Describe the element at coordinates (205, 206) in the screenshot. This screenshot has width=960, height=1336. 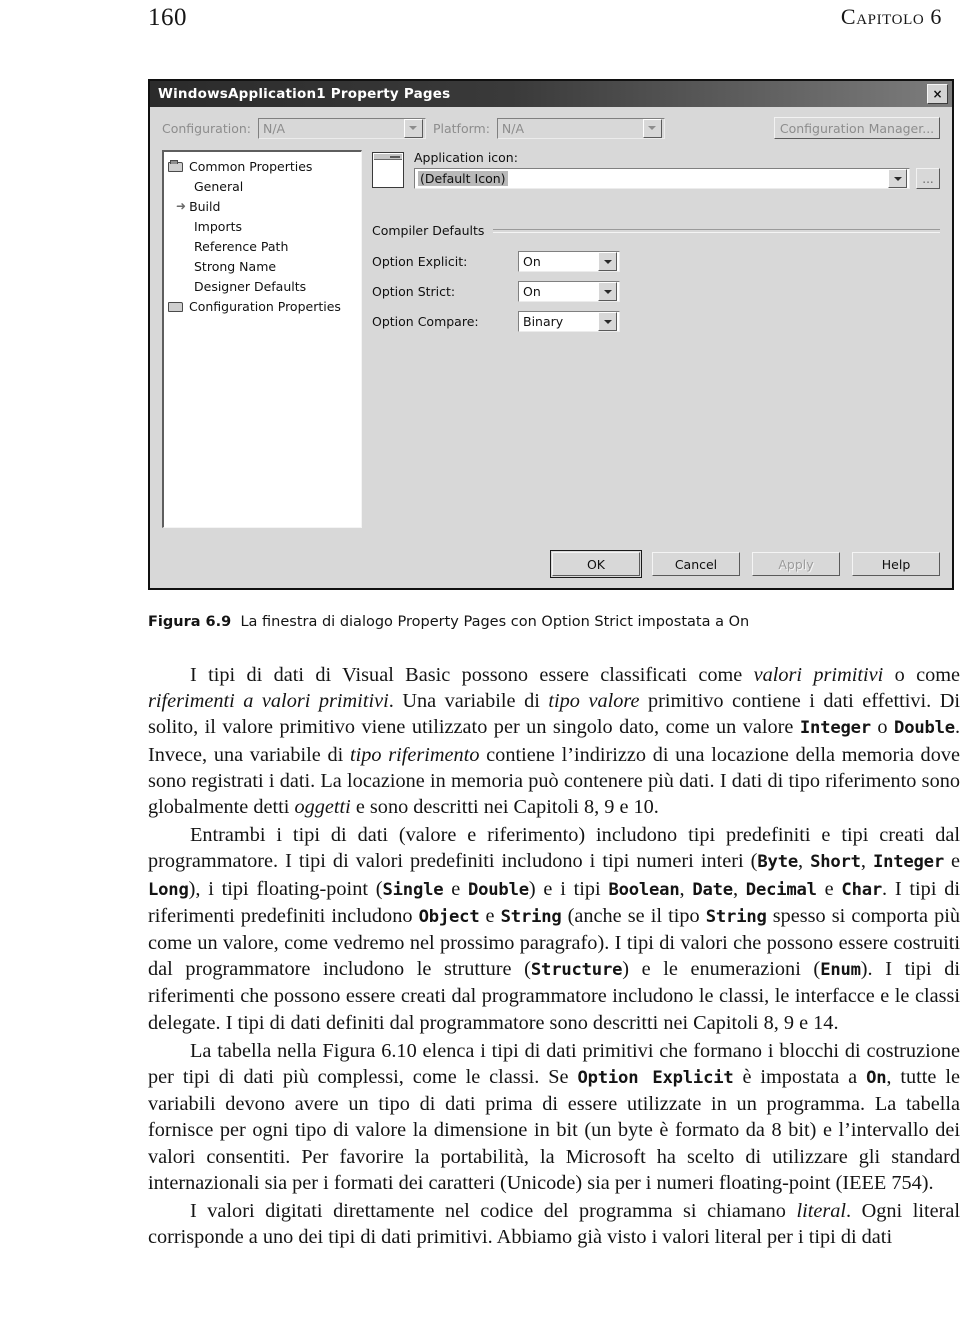
I see `tree-item-label: Build` at that location.